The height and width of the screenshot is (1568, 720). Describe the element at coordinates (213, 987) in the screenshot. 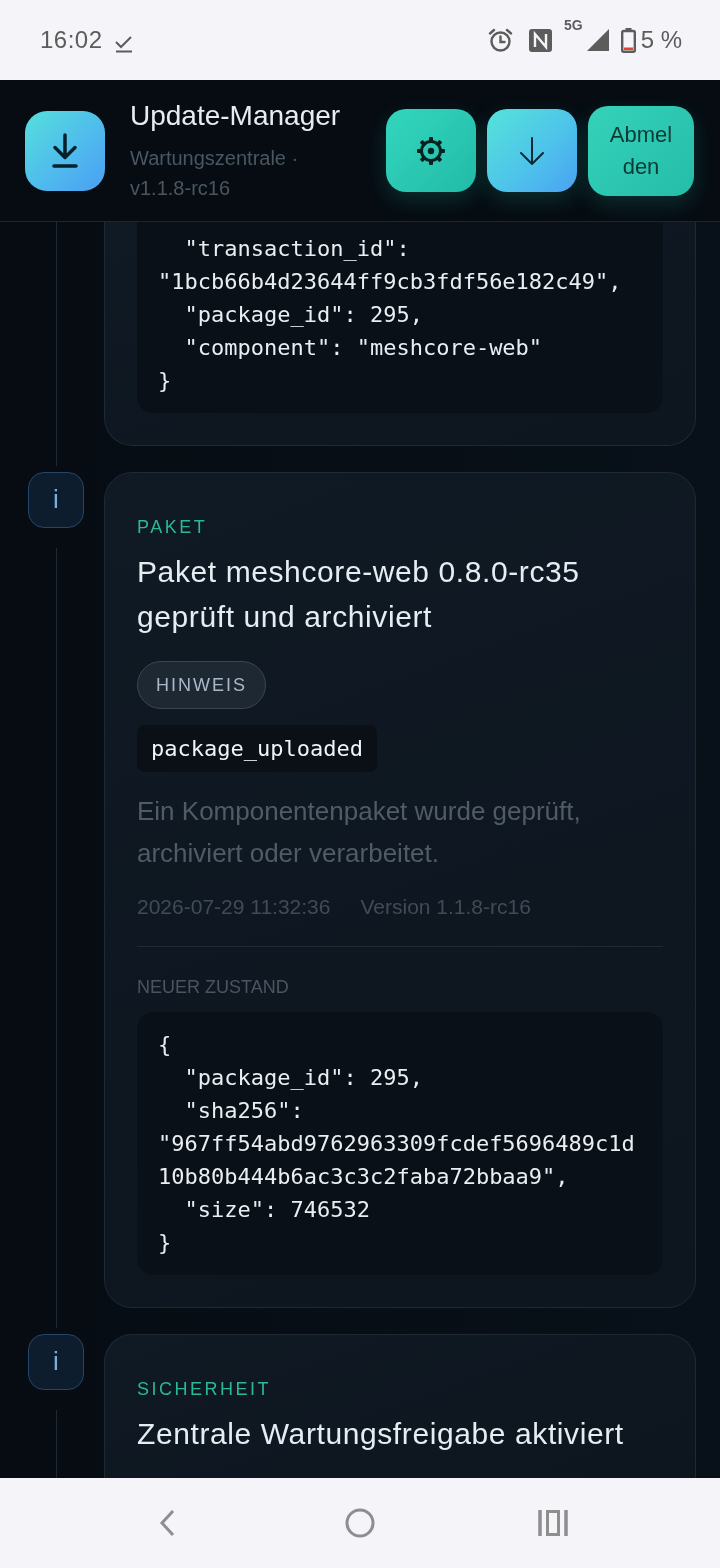

I see `section-label: NEUER ZUSTAND` at that location.